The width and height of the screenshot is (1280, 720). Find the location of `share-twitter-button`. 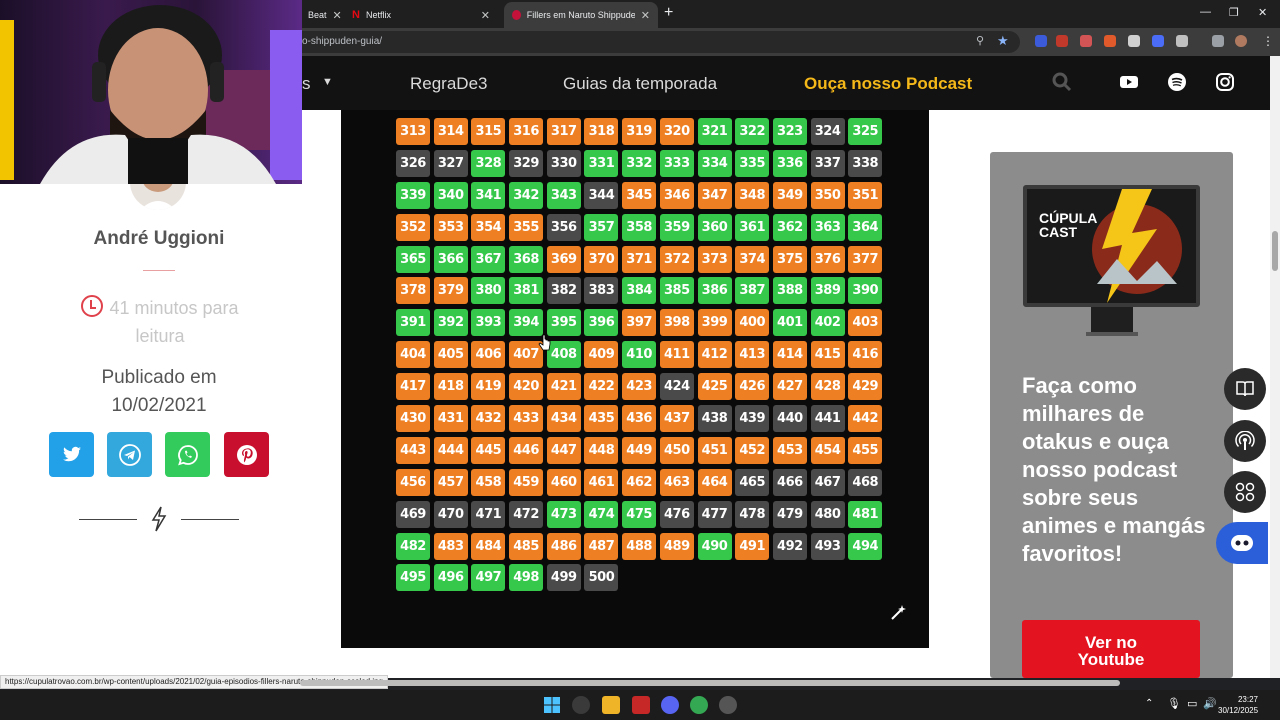

share-twitter-button is located at coordinates (71, 454).